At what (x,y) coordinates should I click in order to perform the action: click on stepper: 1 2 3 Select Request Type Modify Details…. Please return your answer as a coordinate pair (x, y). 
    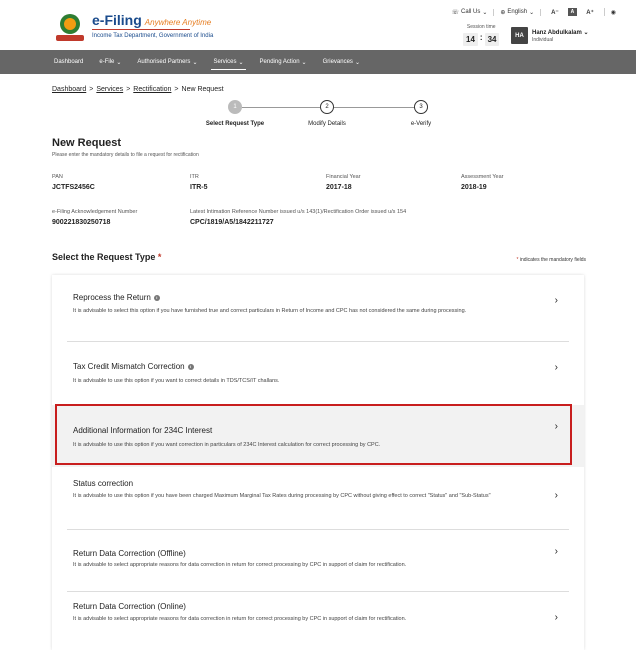
    Looking at the image, I should click on (320, 115).